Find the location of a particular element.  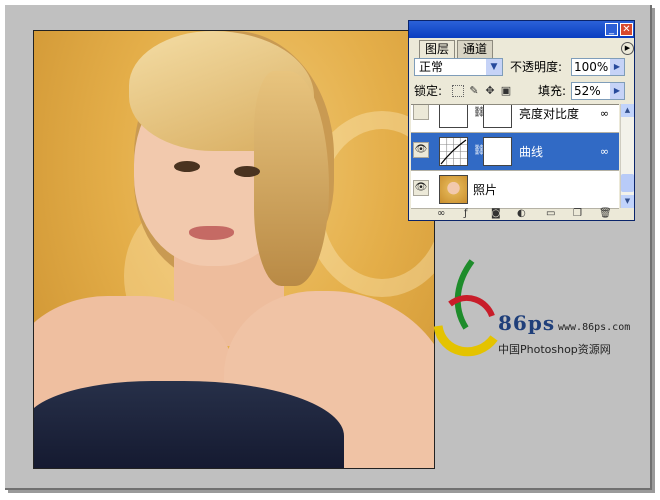

fill-label: 填充: is located at coordinates (552, 91).